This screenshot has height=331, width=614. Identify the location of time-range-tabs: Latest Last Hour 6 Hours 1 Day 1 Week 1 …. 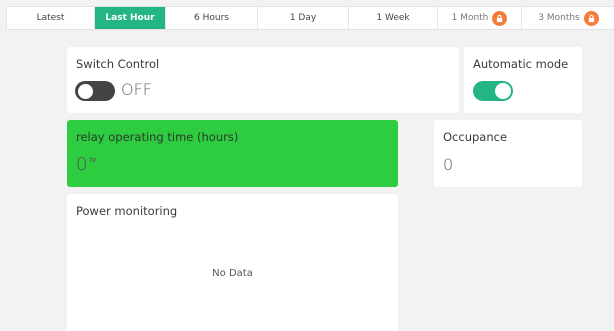
(310, 18).